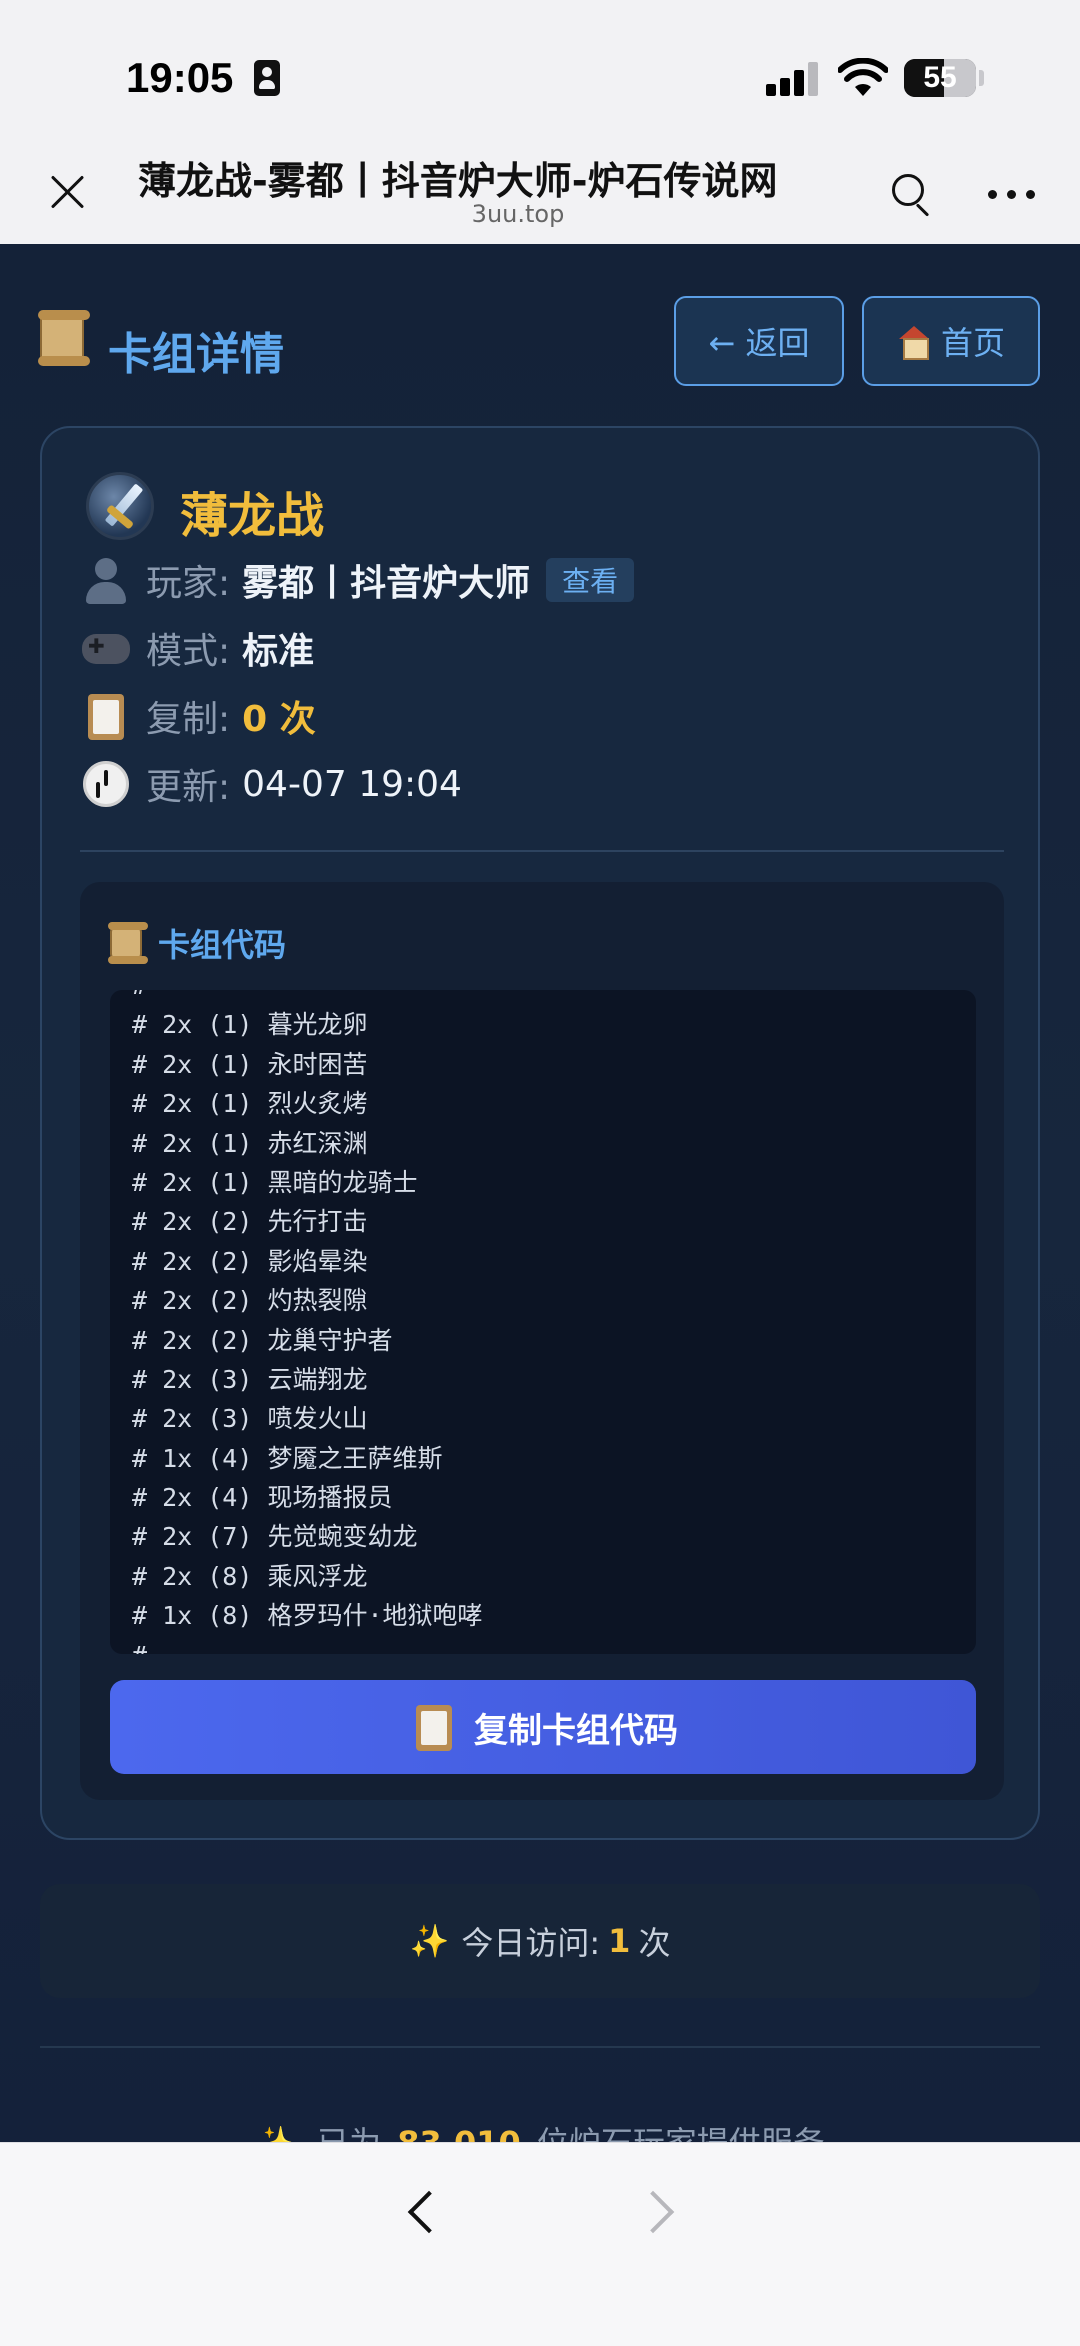 This screenshot has width=1080, height=2346. What do you see at coordinates (250, 1379) in the screenshot?
I see `deck-code-line: # 2x (3) 云端翔龙` at bounding box center [250, 1379].